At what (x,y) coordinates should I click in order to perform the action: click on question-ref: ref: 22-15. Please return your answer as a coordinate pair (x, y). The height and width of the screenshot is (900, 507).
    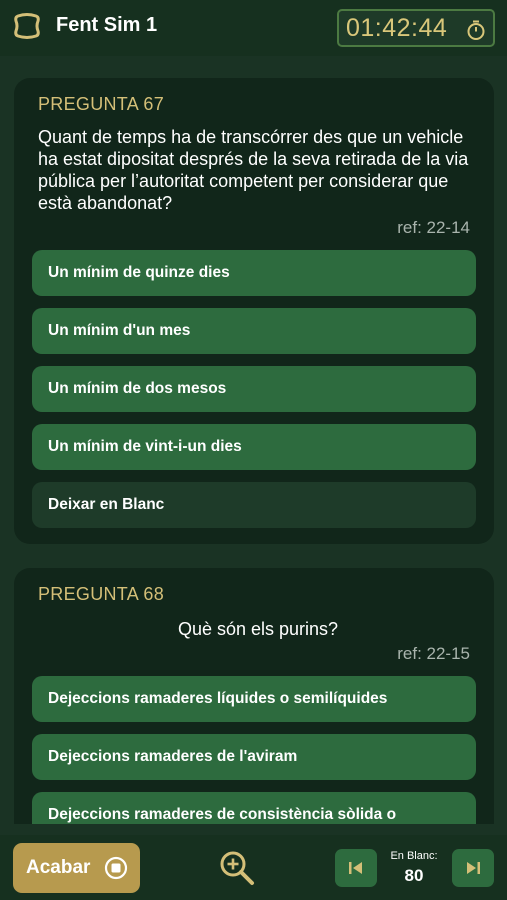
    Looking at the image, I should click on (433, 653).